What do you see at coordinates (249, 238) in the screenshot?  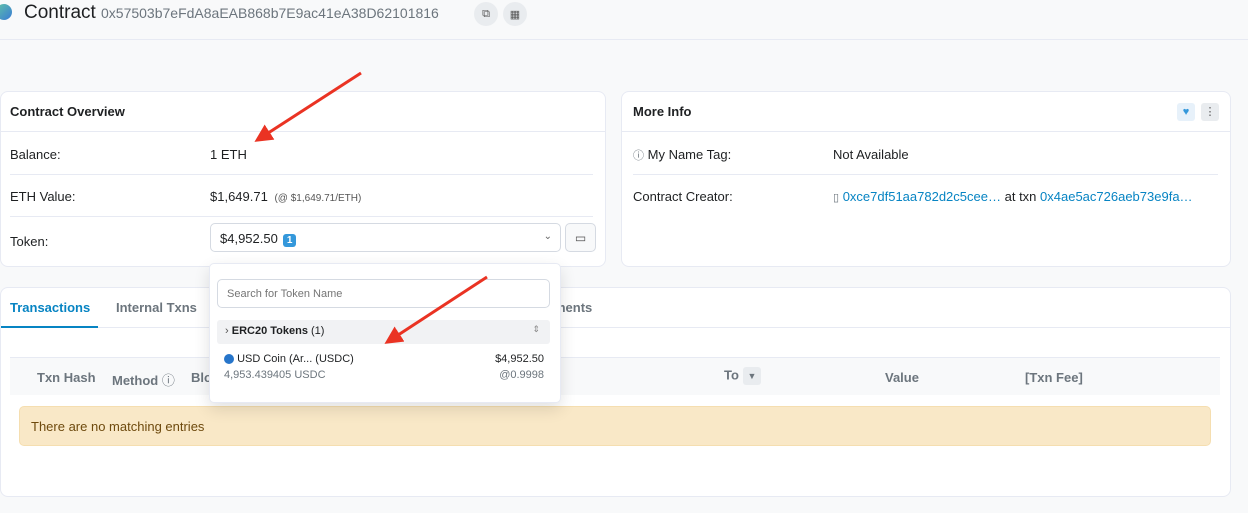 I see `token-value: $4,952.50` at bounding box center [249, 238].